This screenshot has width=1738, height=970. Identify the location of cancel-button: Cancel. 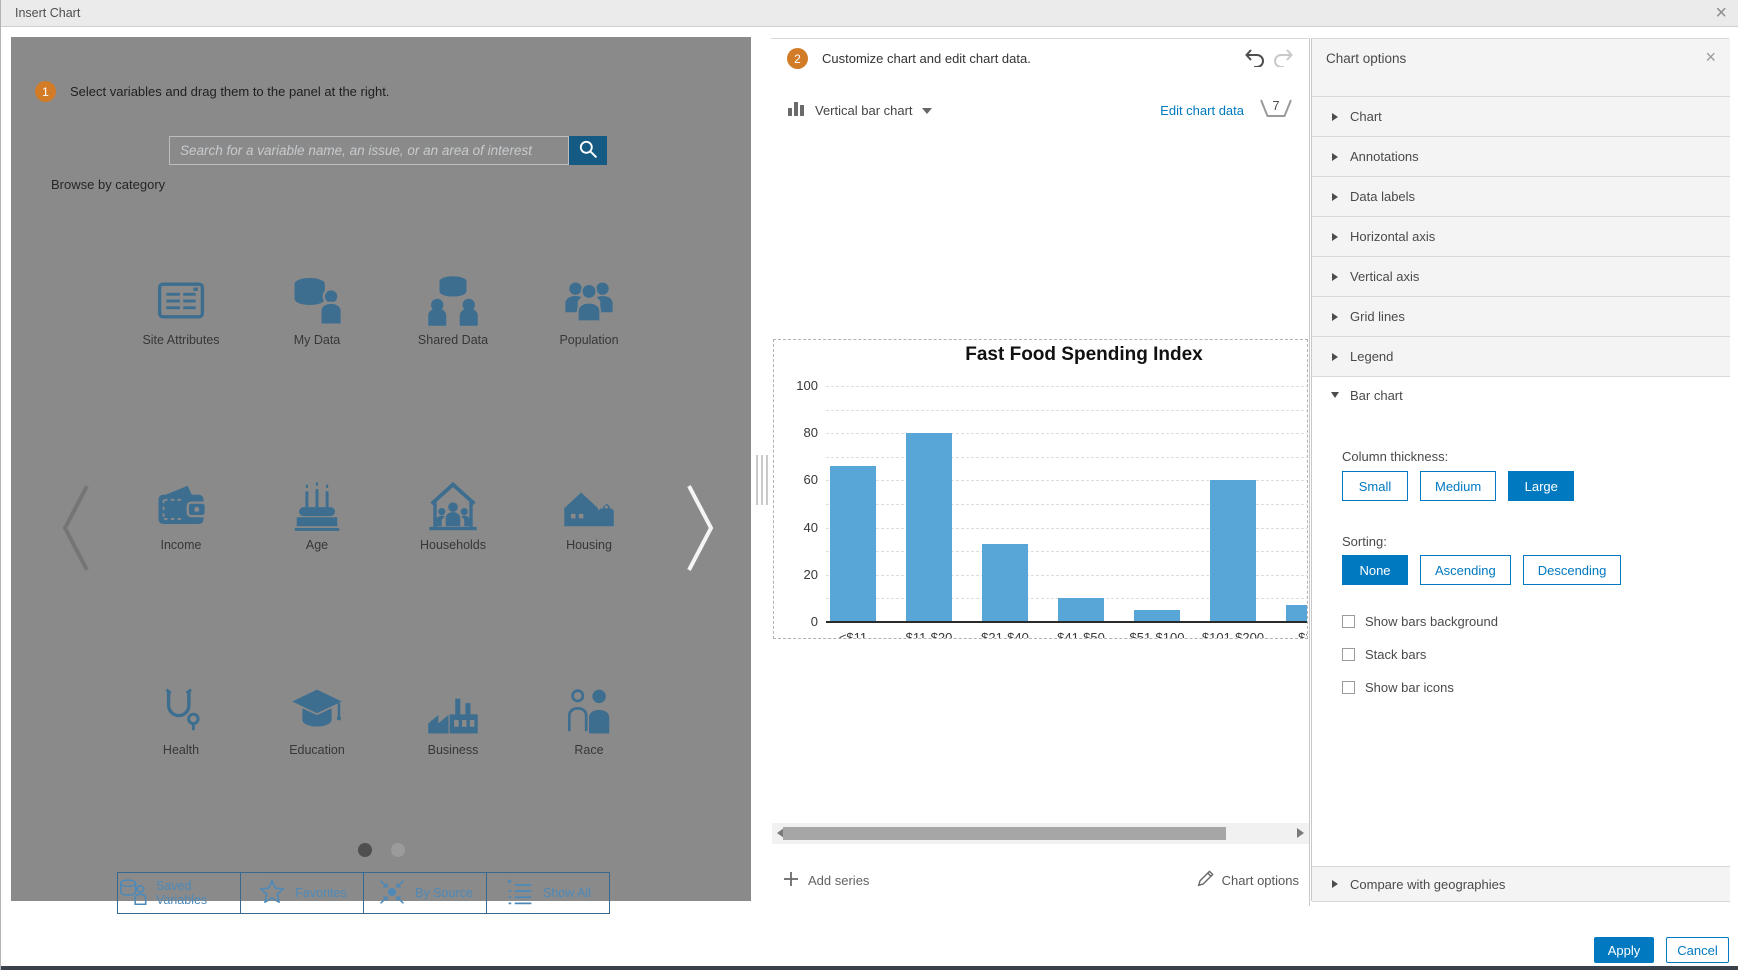
(1697, 950).